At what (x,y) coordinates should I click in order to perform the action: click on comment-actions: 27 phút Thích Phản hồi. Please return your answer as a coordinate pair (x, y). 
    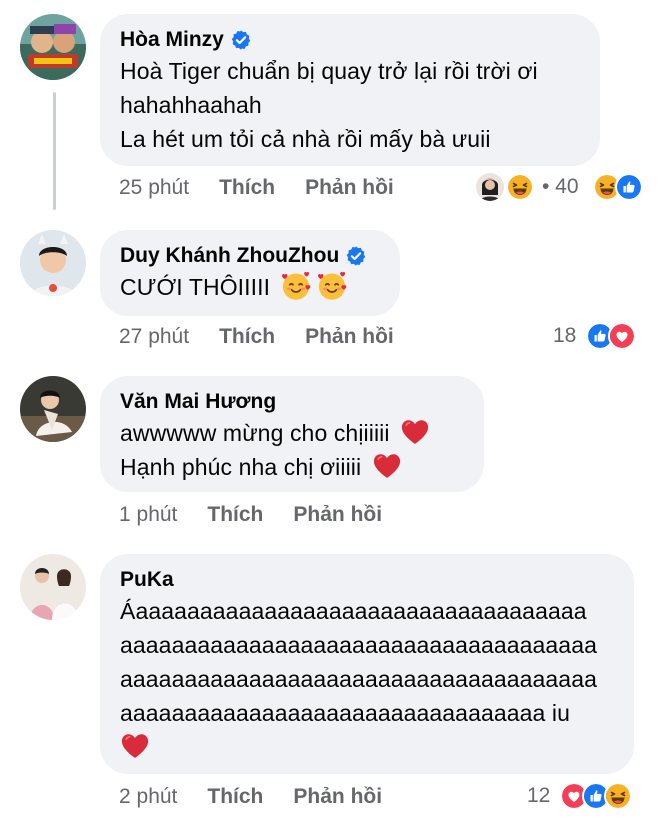
    Looking at the image, I should click on (256, 337).